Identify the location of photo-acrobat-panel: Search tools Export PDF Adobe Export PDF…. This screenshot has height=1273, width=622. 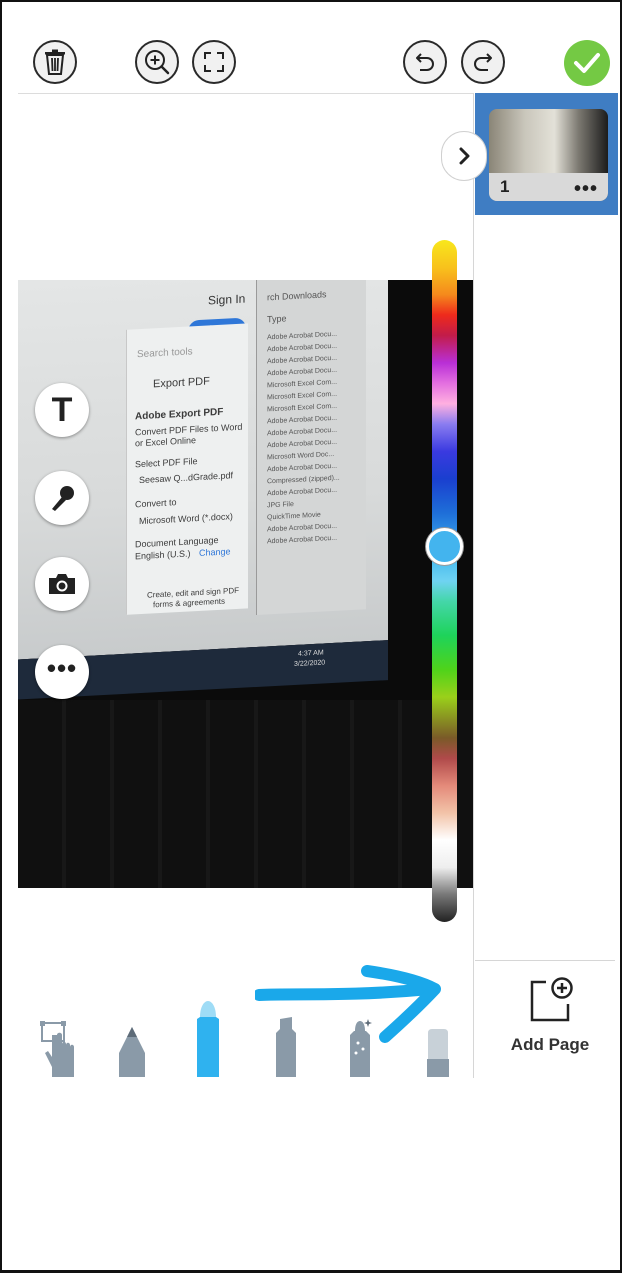
(187, 469).